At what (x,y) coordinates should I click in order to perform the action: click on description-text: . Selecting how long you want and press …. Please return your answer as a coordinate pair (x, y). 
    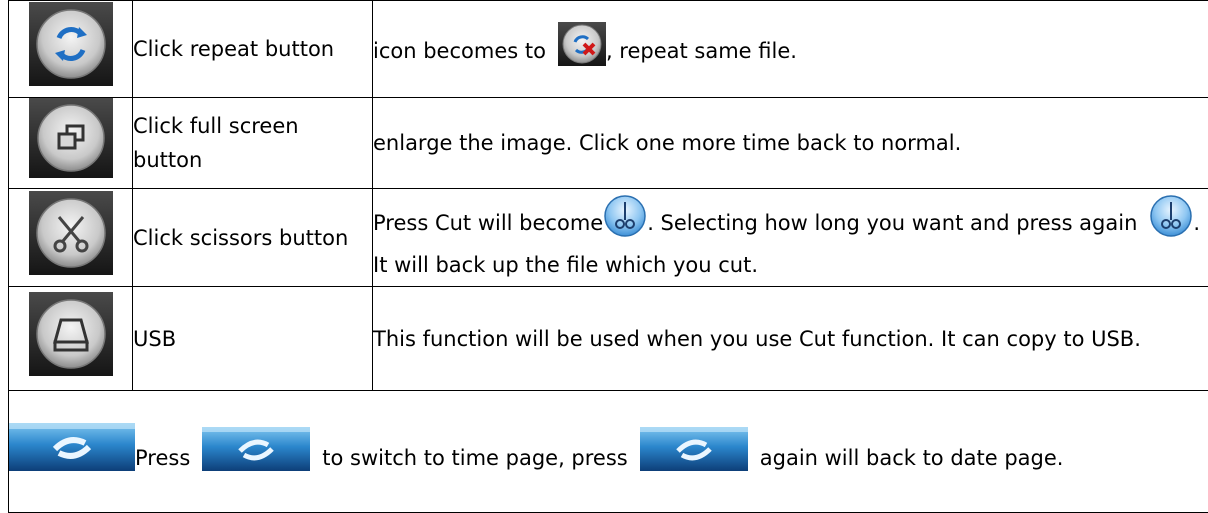
    Looking at the image, I should click on (892, 223).